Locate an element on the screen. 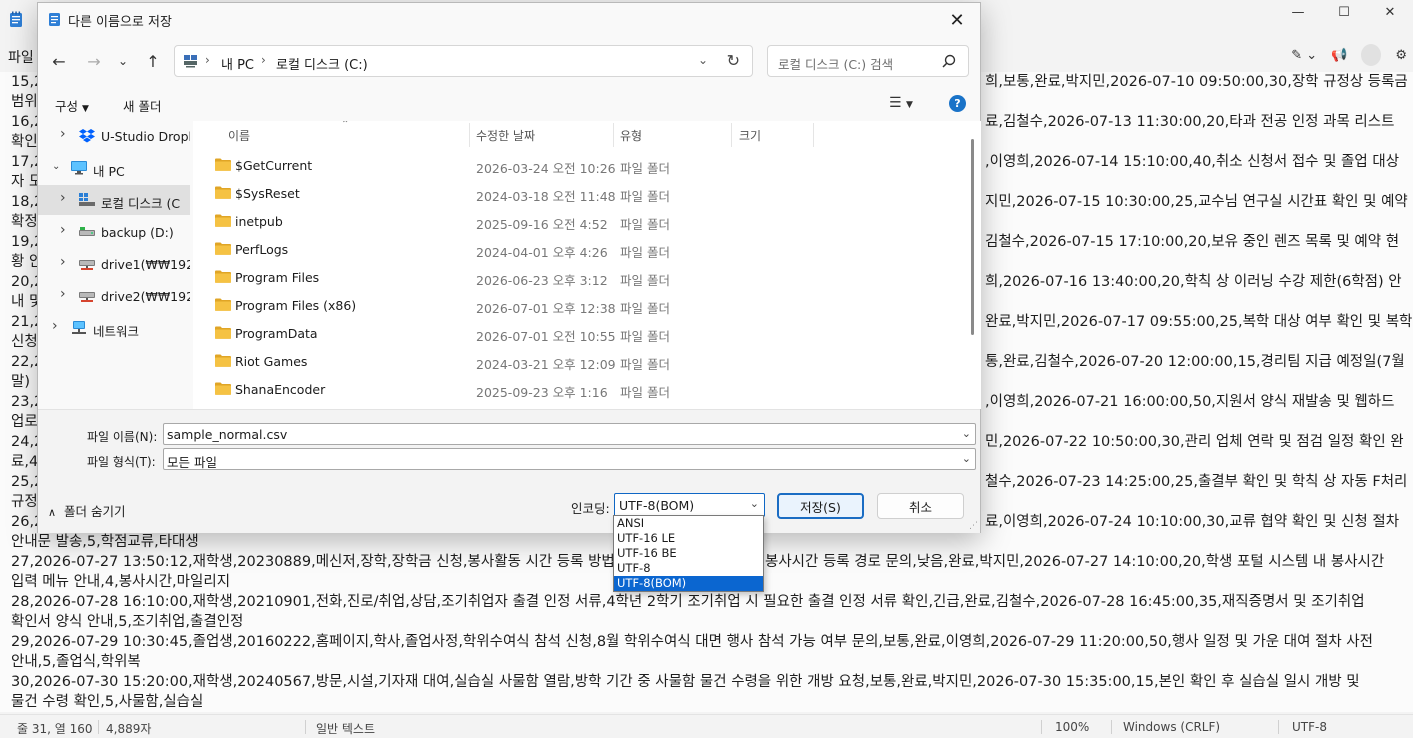 This screenshot has height=738, width=1413. file-row: PerfLogs 2024-04-01 오후 4:26 파일 폴더 is located at coordinates (573, 249).